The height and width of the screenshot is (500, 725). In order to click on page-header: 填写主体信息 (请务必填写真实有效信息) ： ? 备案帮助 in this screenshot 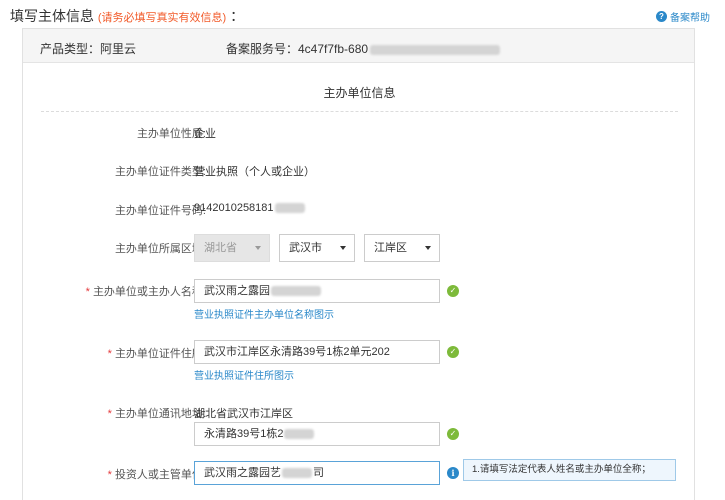, I will do `click(360, 15)`.